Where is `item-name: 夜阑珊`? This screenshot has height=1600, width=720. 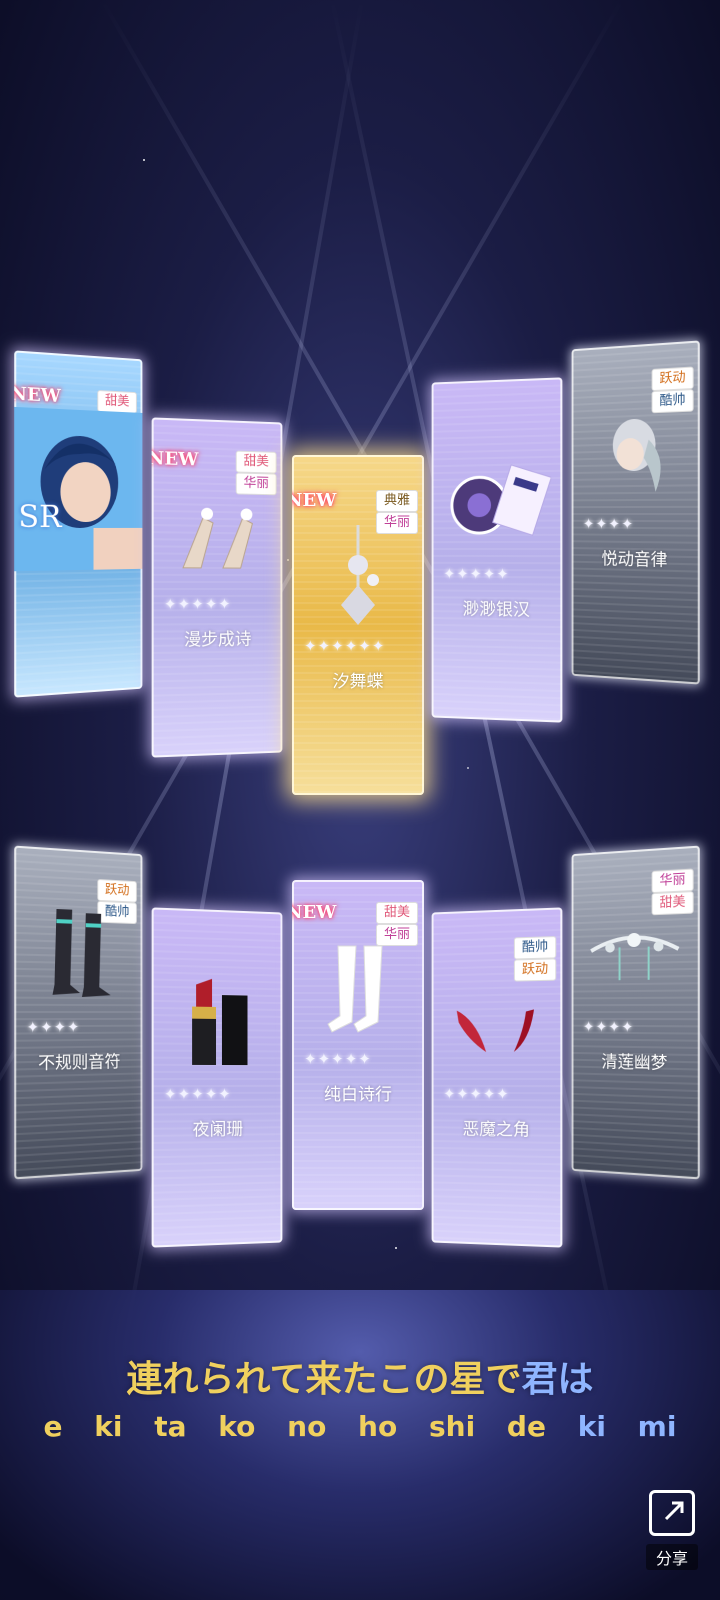
item-name: 夜阑珊 is located at coordinates (218, 1130).